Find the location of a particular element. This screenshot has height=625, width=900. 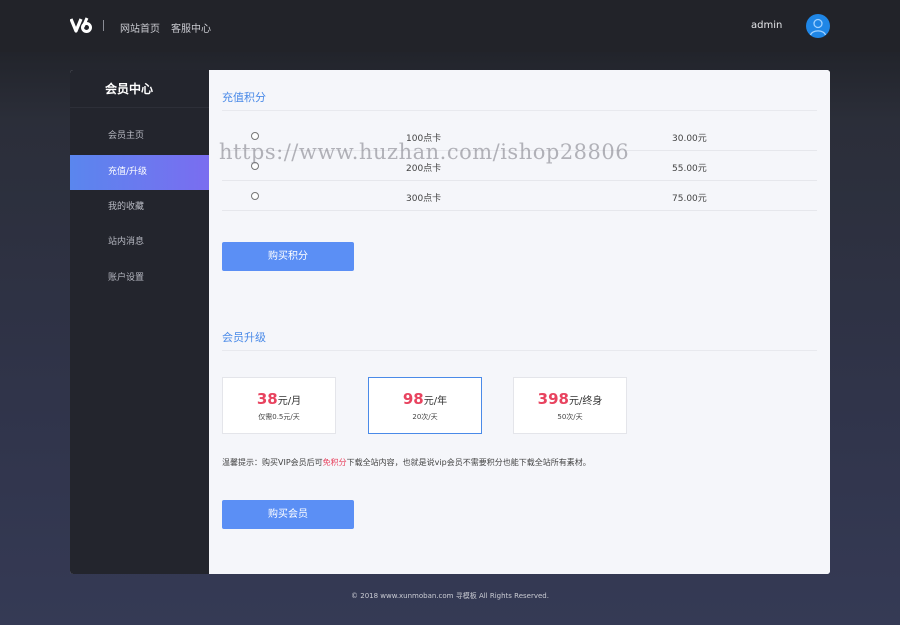

plan-note: 20次/天 is located at coordinates (425, 417).